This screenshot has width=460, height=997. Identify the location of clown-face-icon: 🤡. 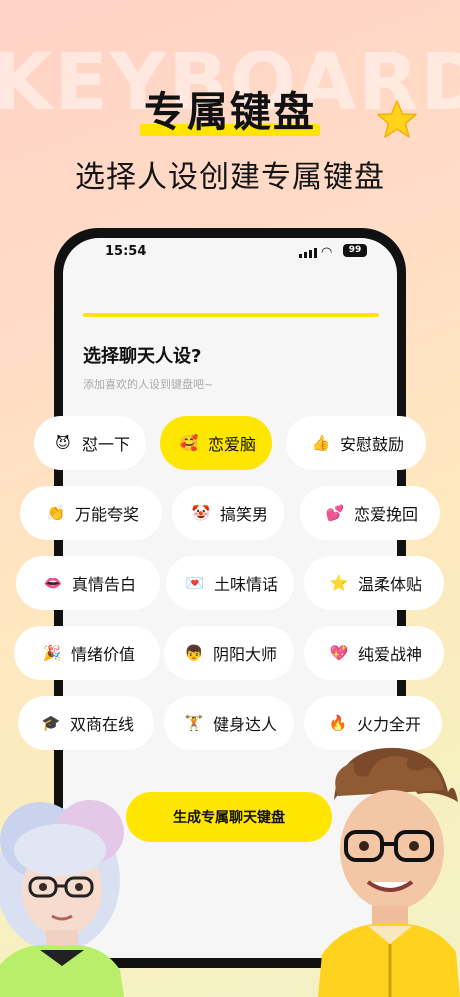
(201, 512).